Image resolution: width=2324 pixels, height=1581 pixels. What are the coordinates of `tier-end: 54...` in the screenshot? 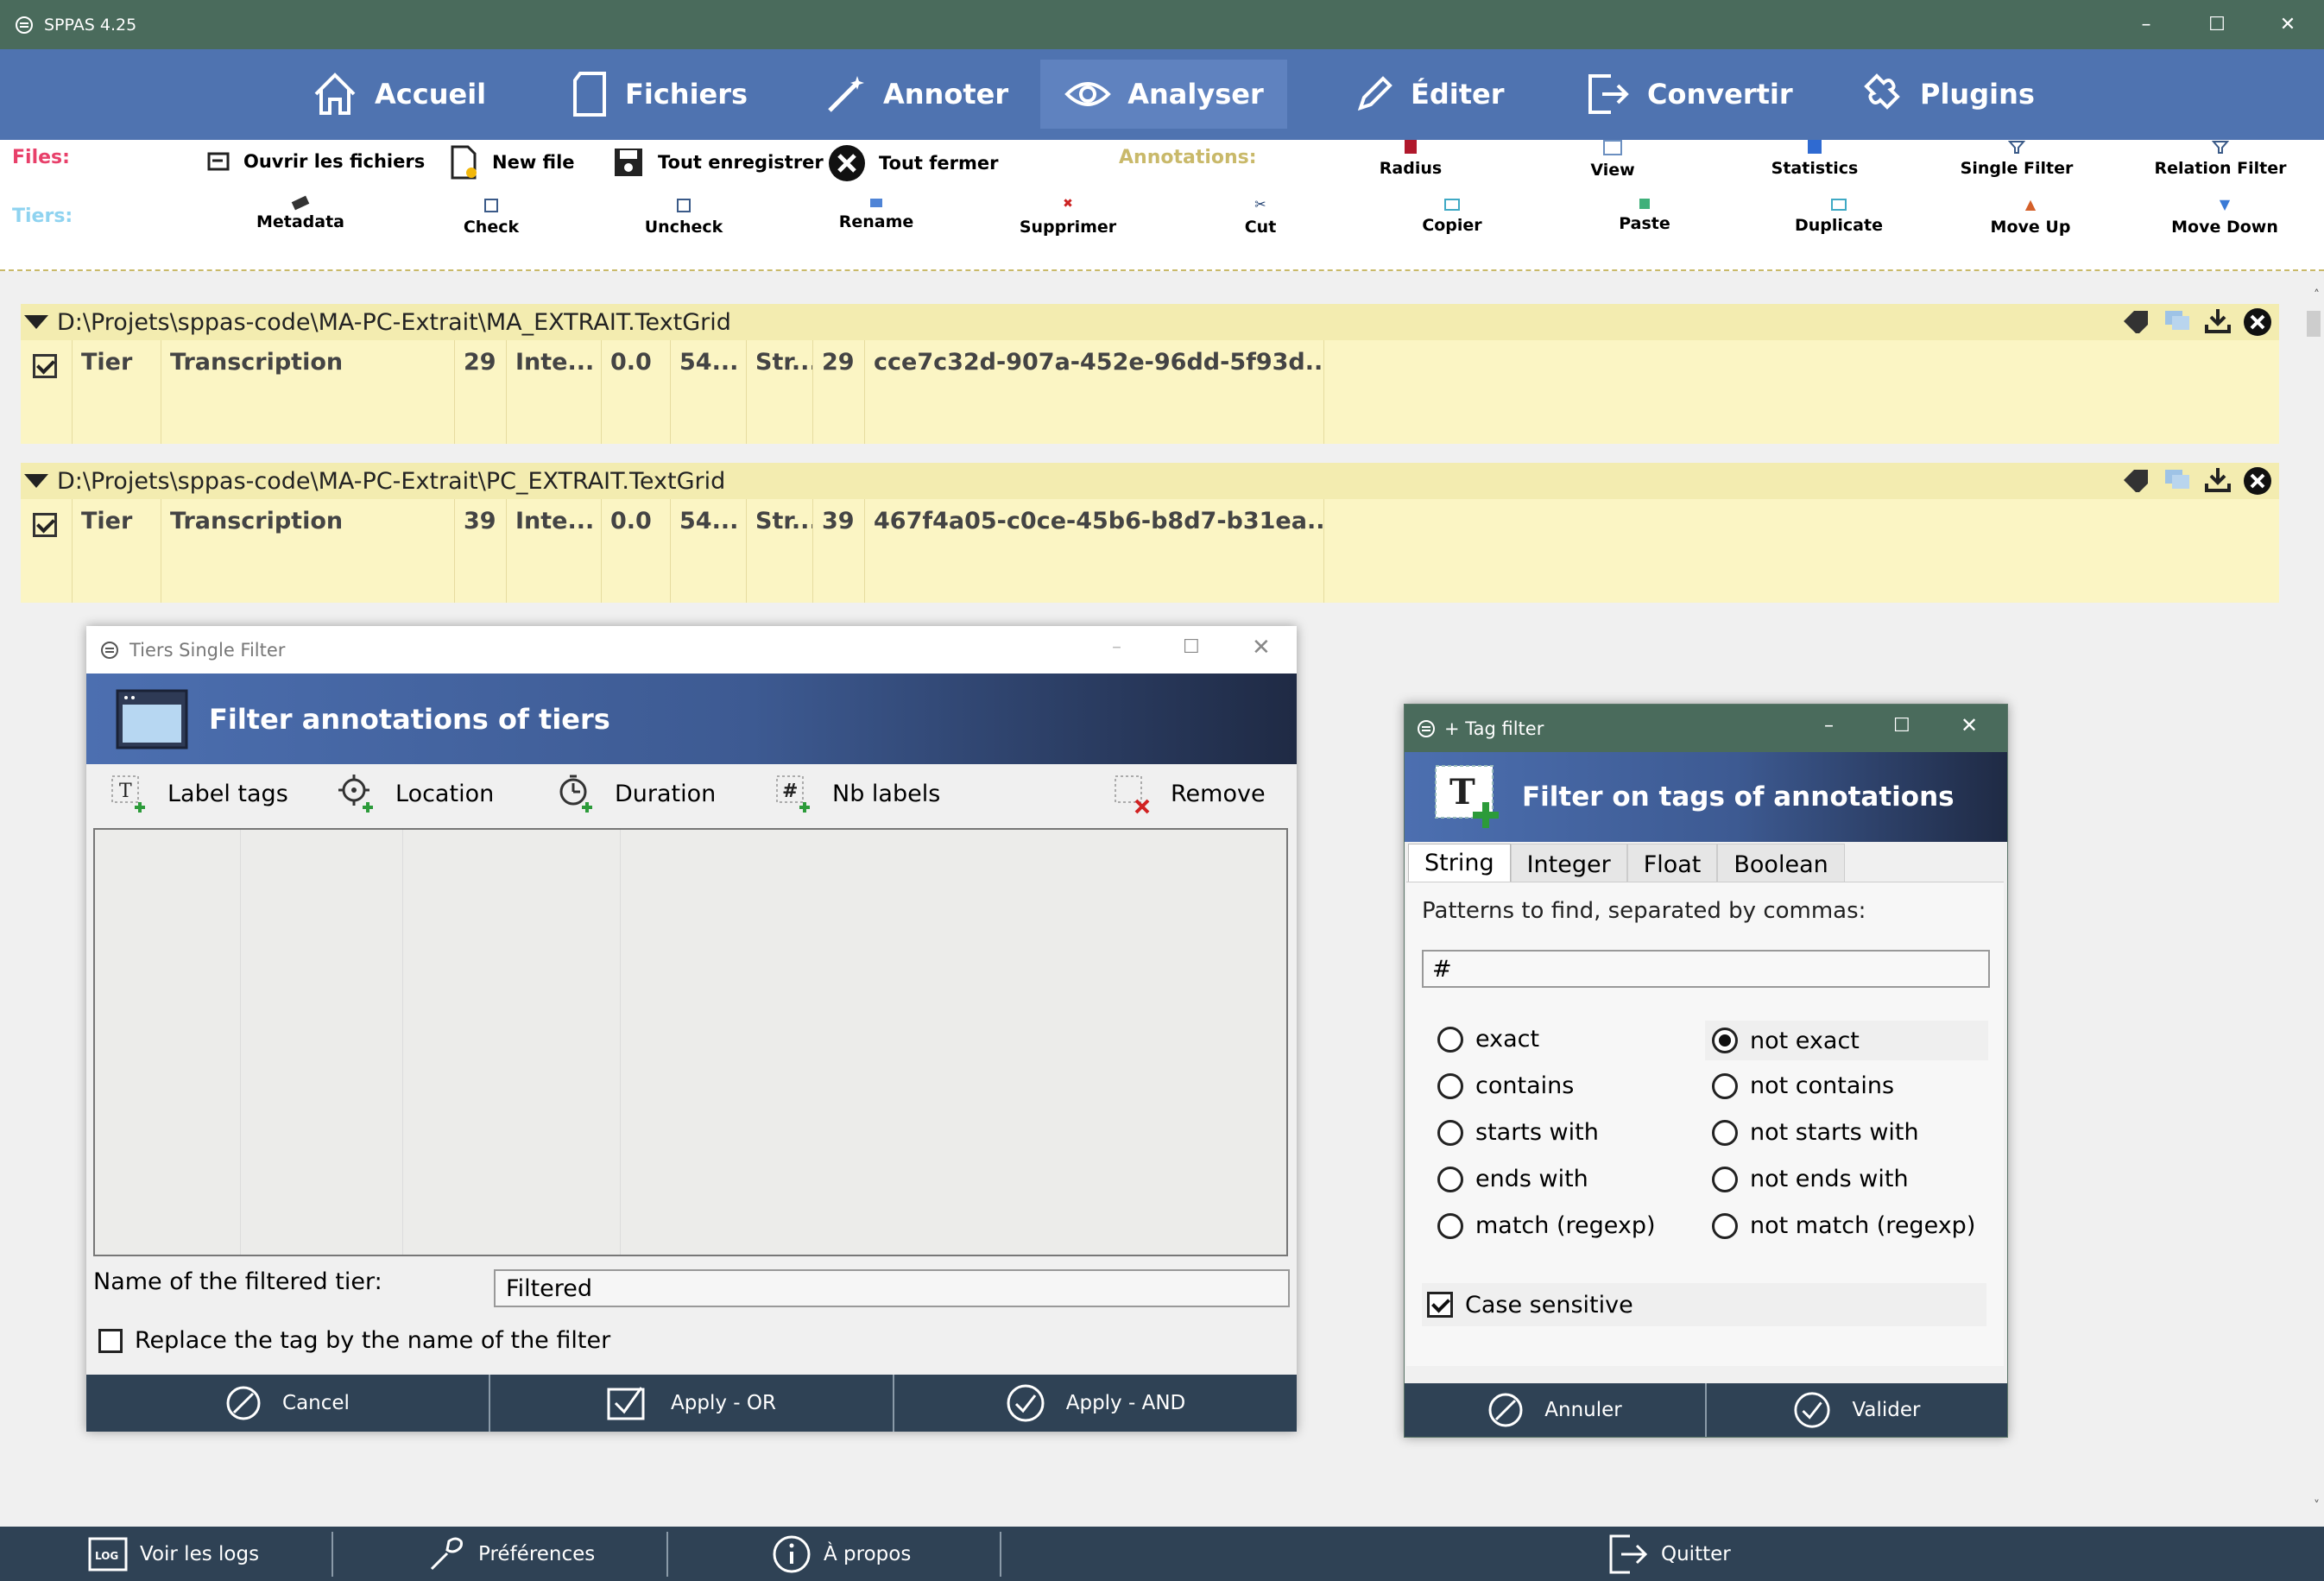 It's located at (709, 392).